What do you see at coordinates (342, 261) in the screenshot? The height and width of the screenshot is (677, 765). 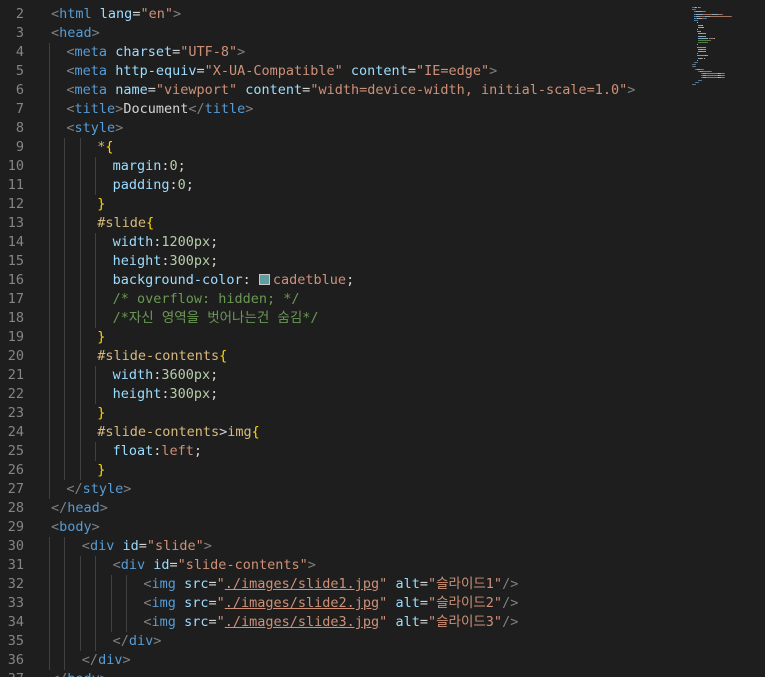 I see `code-line: 15 height:300px;` at bounding box center [342, 261].